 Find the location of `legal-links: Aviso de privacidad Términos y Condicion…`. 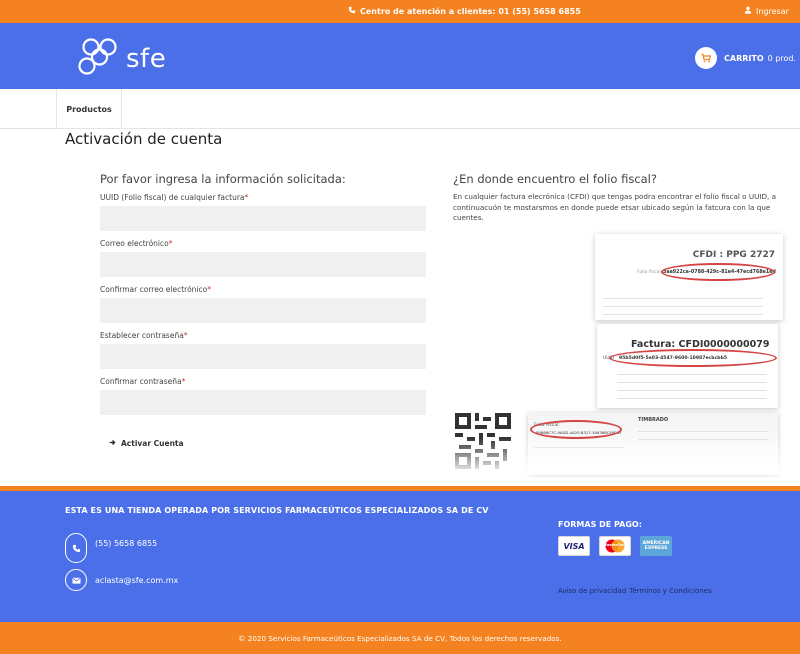

legal-links: Aviso de privacidad Términos y Condicion… is located at coordinates (635, 591).